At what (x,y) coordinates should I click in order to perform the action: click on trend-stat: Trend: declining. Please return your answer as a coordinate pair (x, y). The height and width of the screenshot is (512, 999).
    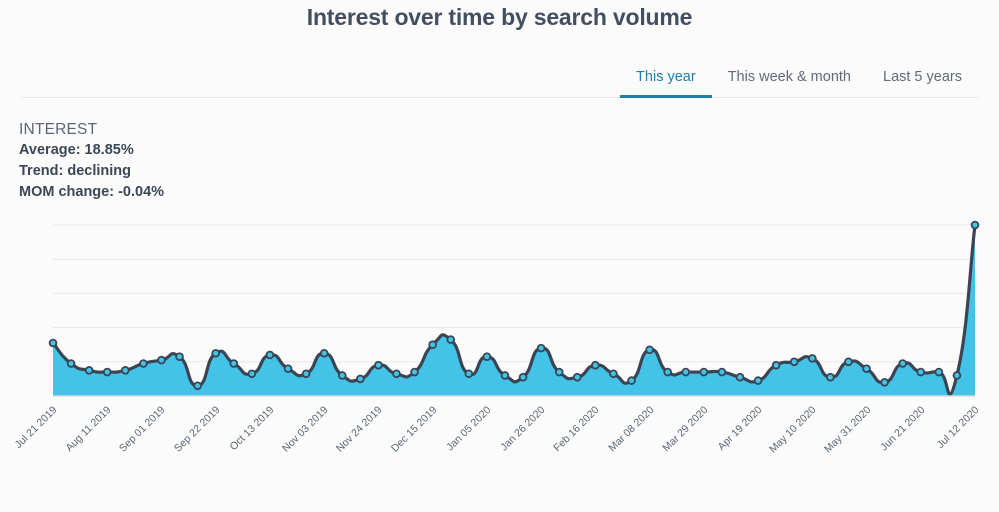
    Looking at the image, I should click on (75, 171).